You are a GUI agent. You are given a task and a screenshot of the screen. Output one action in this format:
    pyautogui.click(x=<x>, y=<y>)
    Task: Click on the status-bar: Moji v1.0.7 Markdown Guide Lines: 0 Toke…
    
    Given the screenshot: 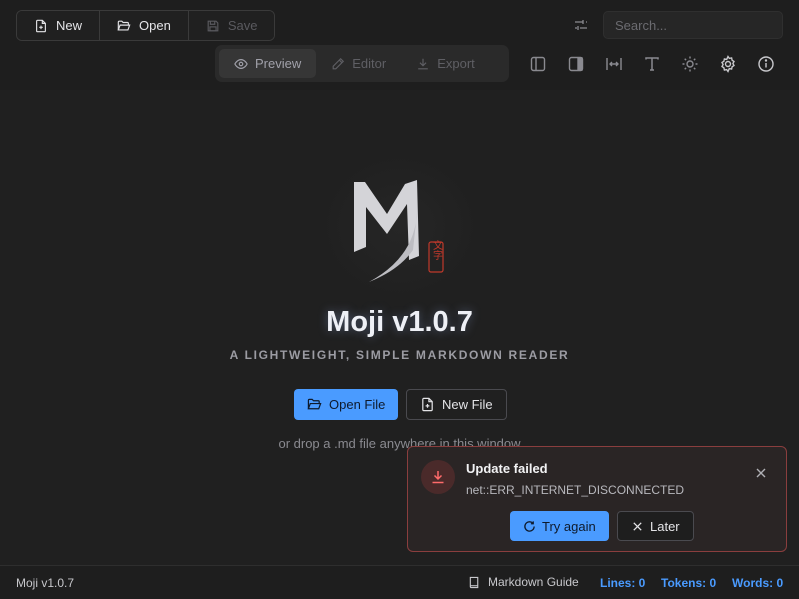 What is the action you would take?
    pyautogui.click(x=399, y=582)
    